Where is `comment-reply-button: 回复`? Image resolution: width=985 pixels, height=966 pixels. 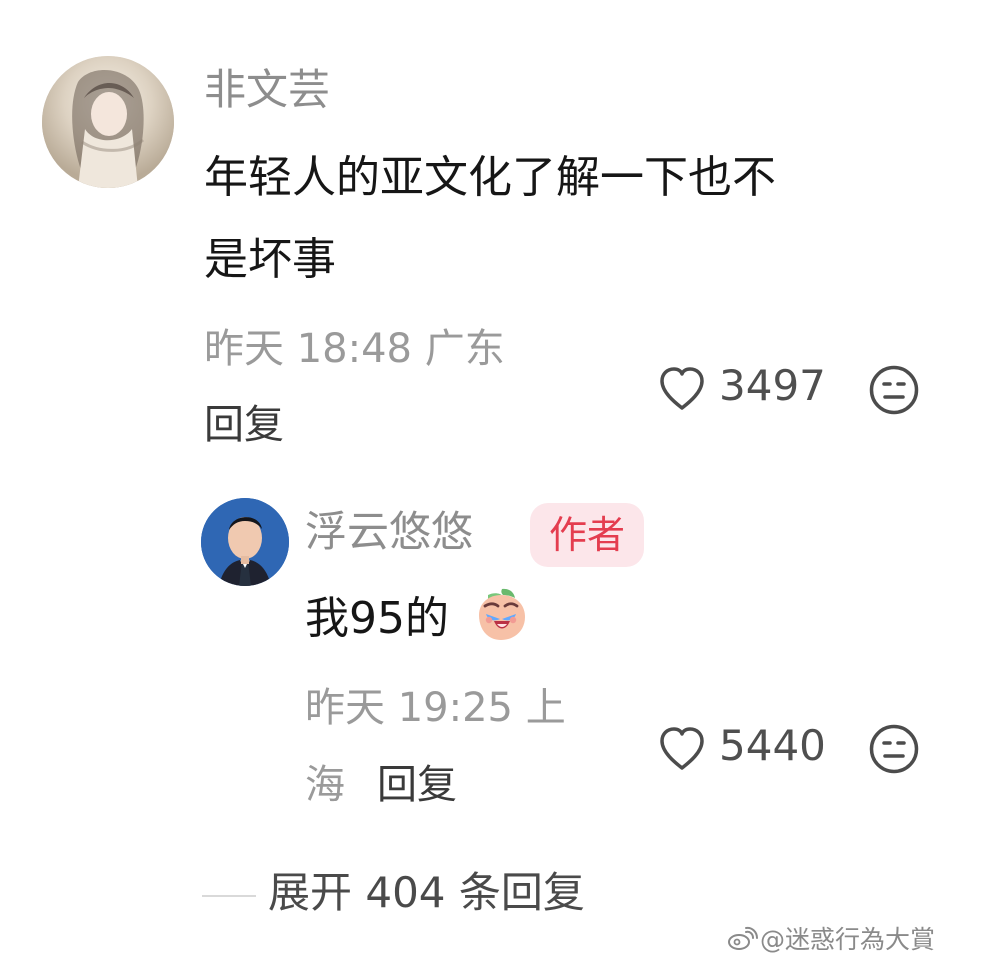 comment-reply-button: 回复 is located at coordinates (244, 425).